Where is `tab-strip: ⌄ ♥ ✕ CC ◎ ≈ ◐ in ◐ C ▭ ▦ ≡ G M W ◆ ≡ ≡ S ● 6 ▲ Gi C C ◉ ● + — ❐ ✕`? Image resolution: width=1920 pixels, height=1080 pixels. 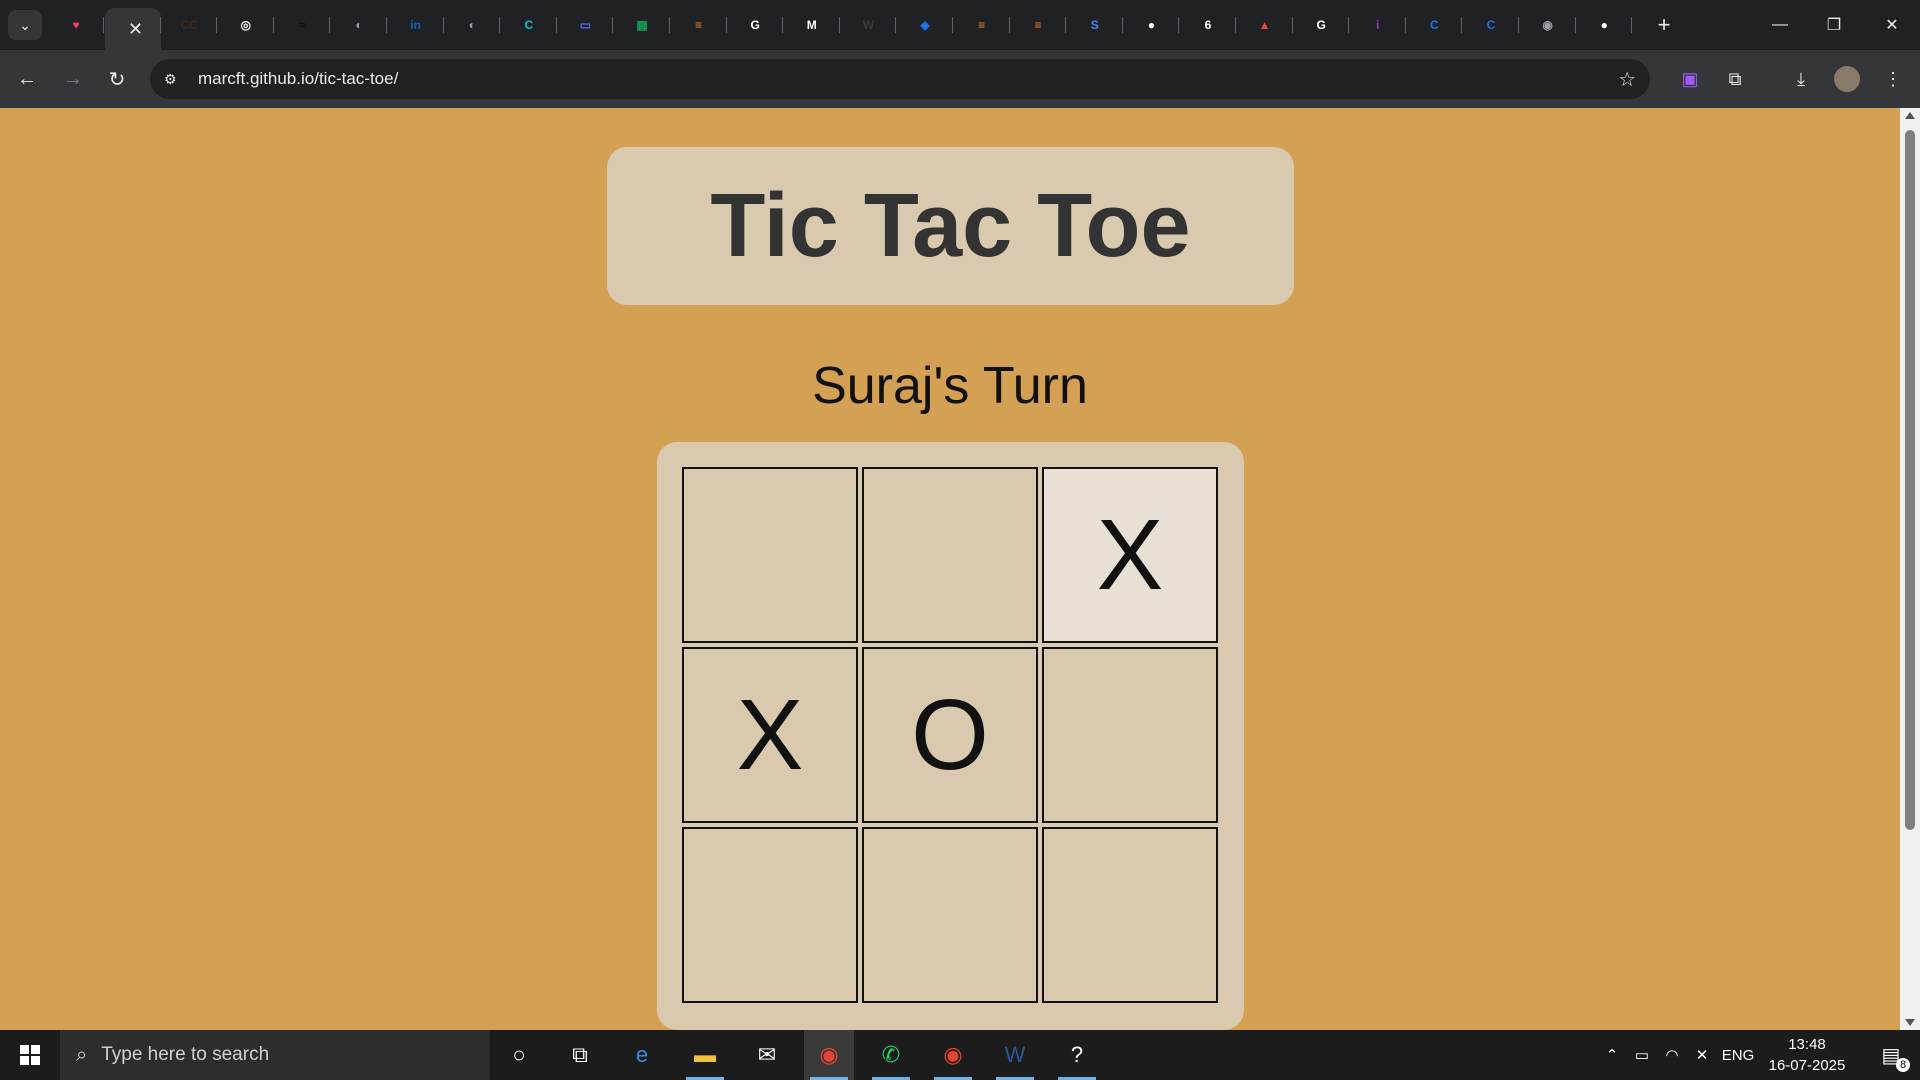 tab-strip: ⌄ ♥ ✕ CC ◎ ≈ ◐ in ◐ C ▭ ▦ ≡ G M W ◆ ≡ ≡ S ● 6 ▲ Gi C C ◉ ● + — ❐ ✕ is located at coordinates (960, 25).